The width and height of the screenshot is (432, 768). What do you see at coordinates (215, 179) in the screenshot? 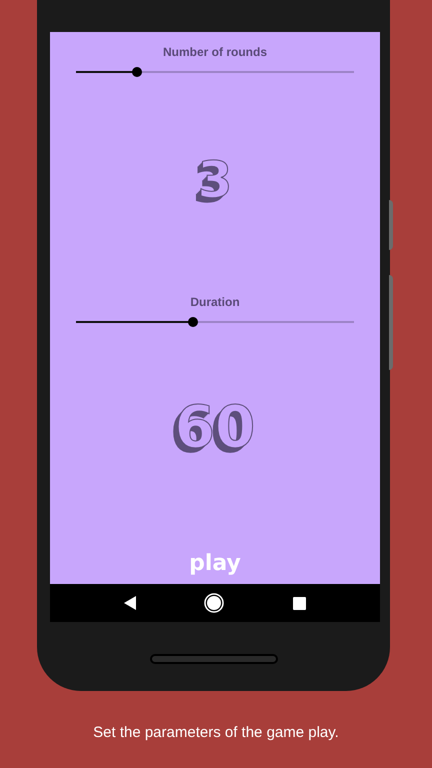
I see `setting-value: 3` at bounding box center [215, 179].